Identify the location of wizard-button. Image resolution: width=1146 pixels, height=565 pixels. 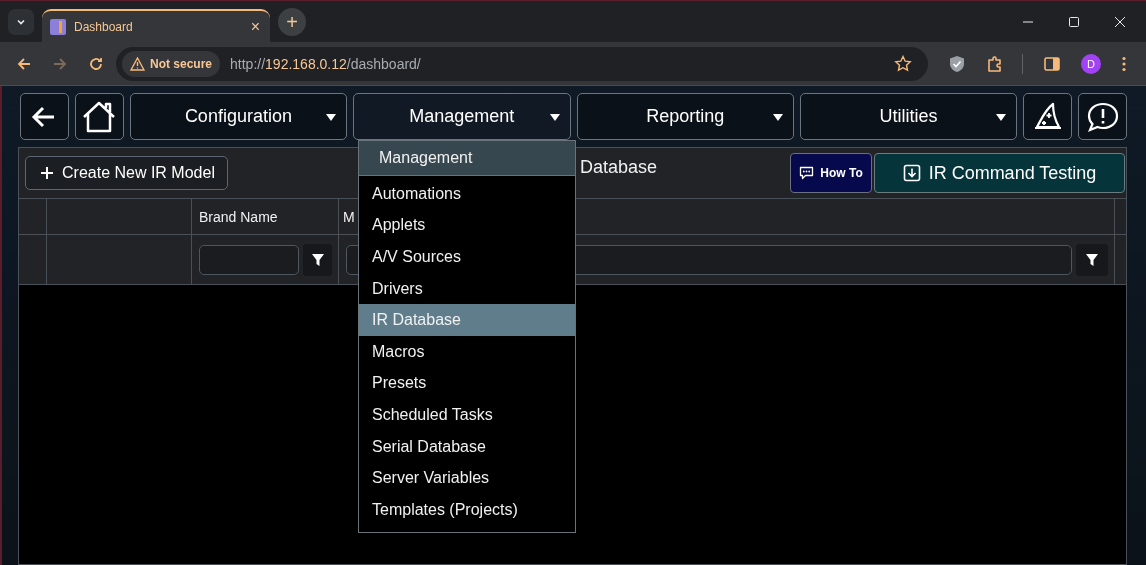
(1048, 116).